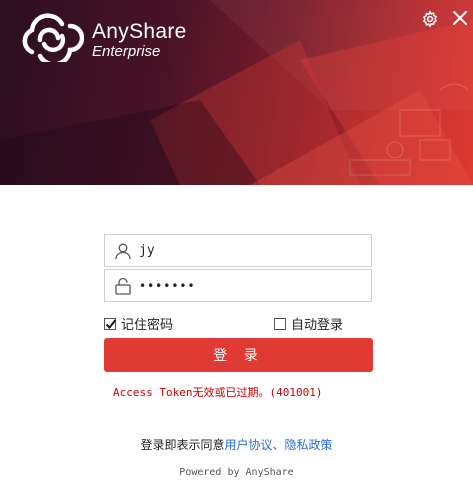 Image resolution: width=473 pixels, height=490 pixels. I want to click on auto-login-checkbox: 自动登录, so click(308, 323).